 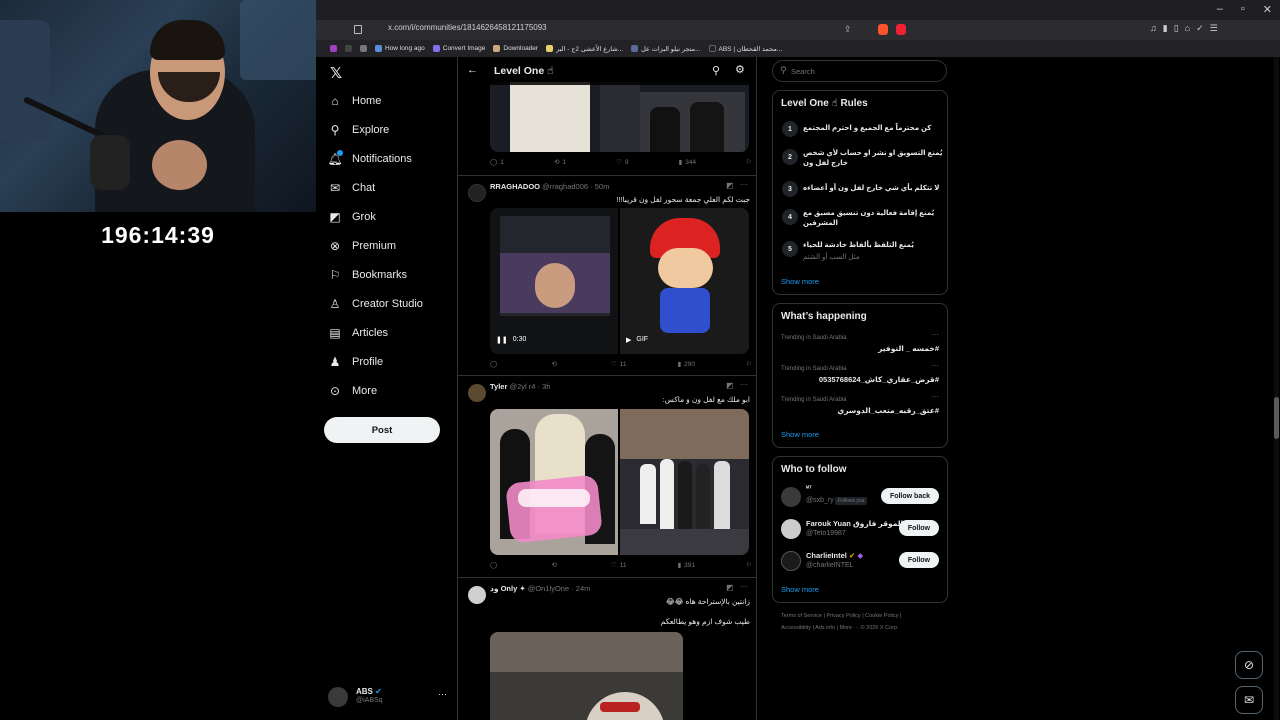 What do you see at coordinates (393, 697) in the screenshot?
I see `account-switcher: ABS ✔ @iABSq ···` at bounding box center [393, 697].